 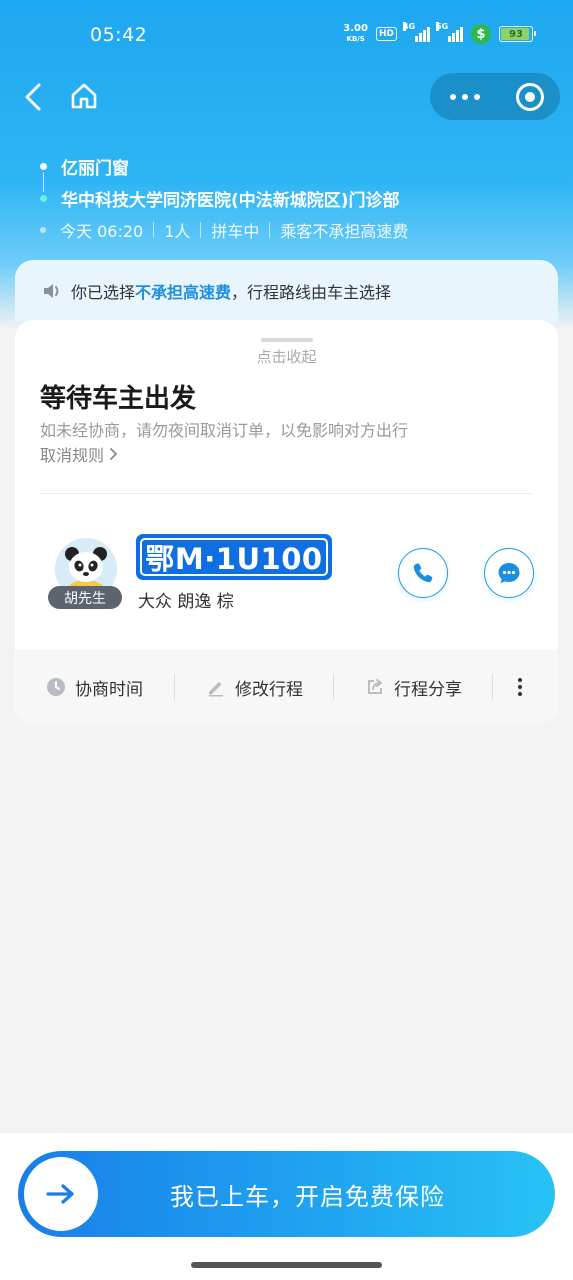 I want to click on hd-badge: HD, so click(x=386, y=34).